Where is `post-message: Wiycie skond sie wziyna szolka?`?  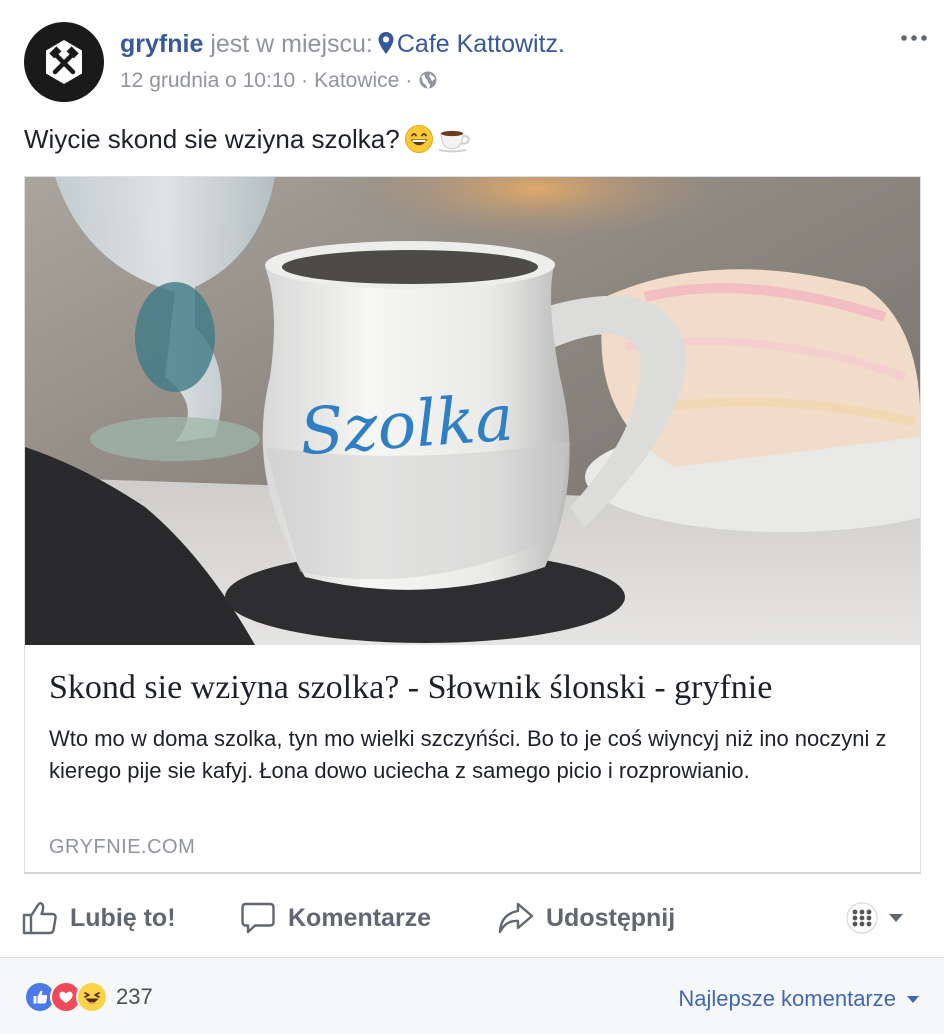 post-message: Wiycie skond sie wziyna szolka? is located at coordinates (248, 139).